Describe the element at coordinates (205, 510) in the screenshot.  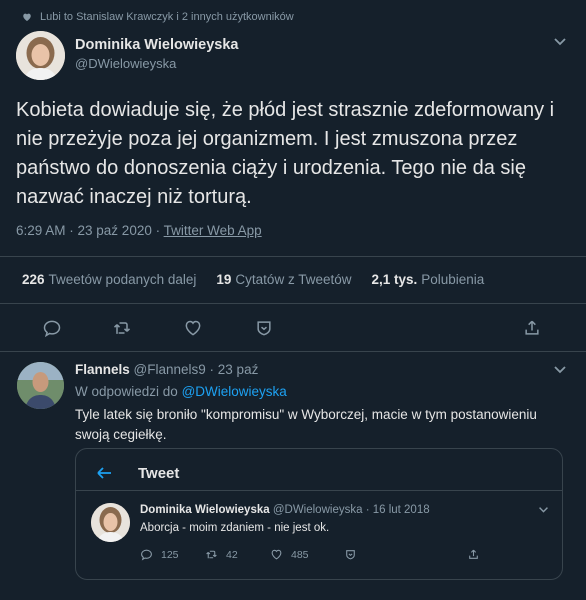
I see `quoted-author-name: Dominika Wielowieyska` at that location.